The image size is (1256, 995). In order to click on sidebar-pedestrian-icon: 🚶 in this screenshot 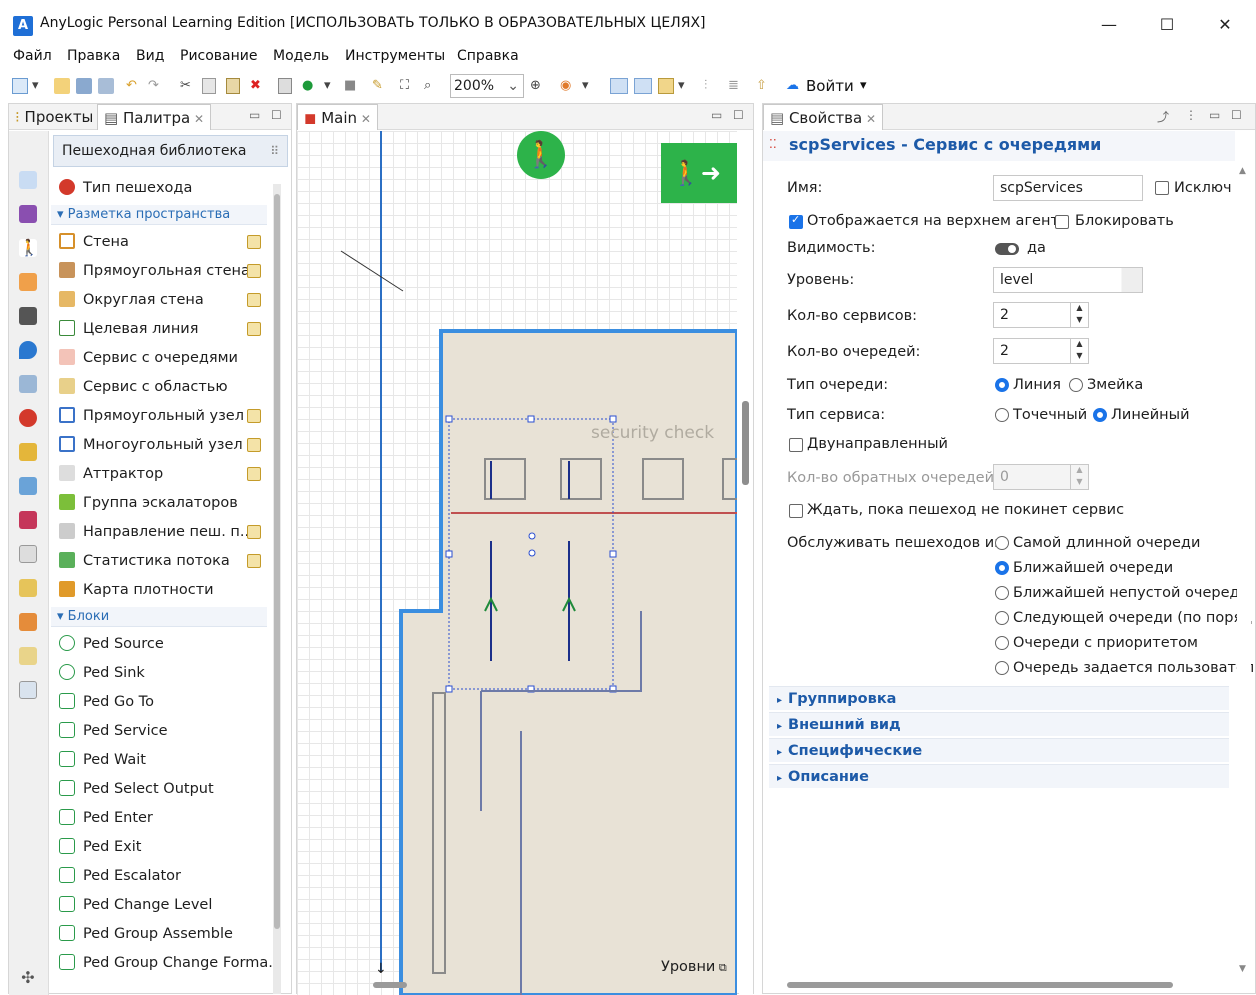, I will do `click(29, 248)`.